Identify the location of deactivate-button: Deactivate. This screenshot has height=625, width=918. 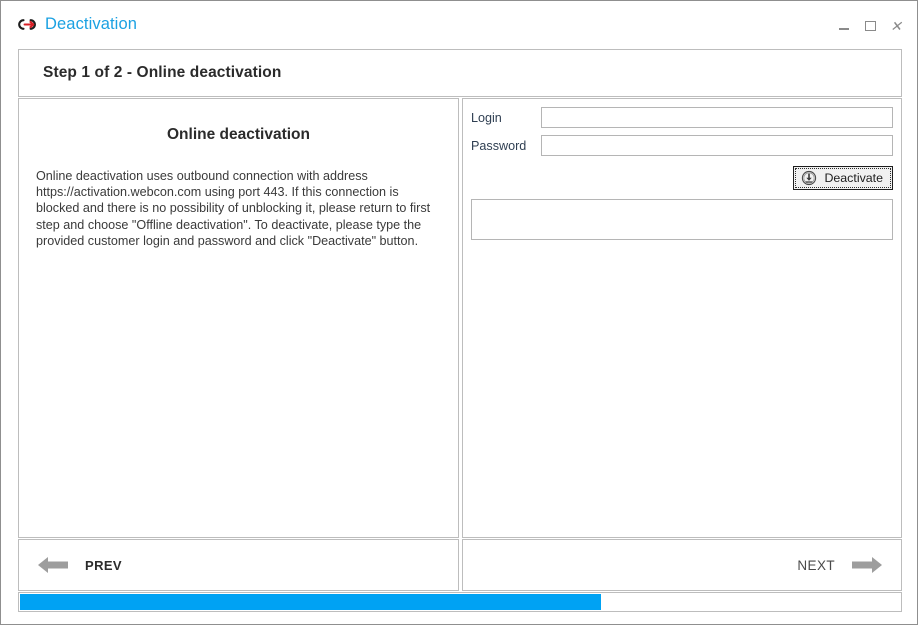
(843, 178).